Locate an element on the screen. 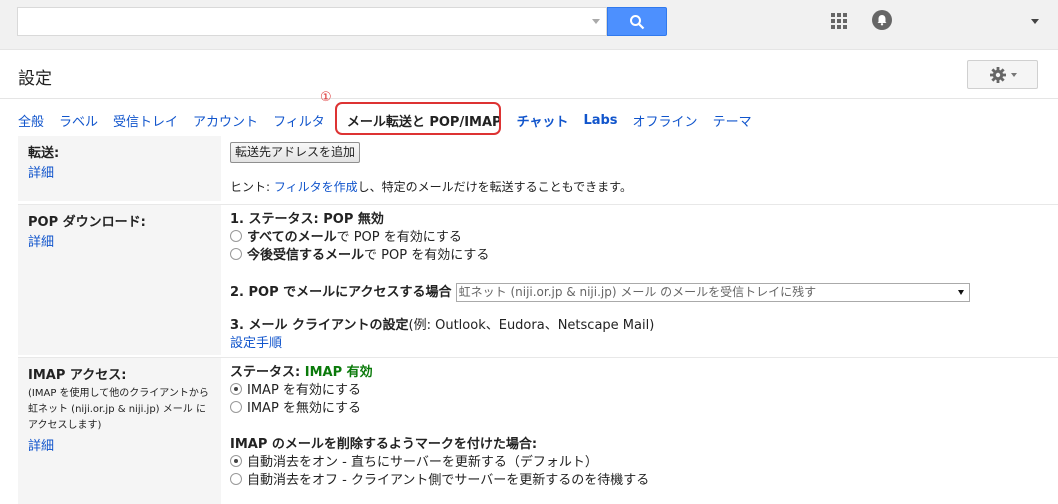 The width and height of the screenshot is (1058, 504). notifications-icon is located at coordinates (882, 20).